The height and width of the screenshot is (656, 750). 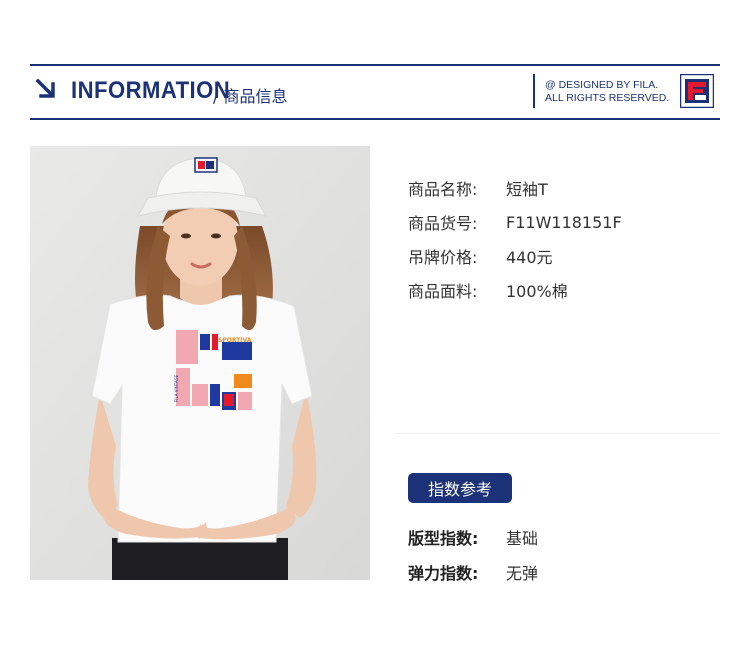 What do you see at coordinates (522, 538) in the screenshot?
I see `index-value: 基础` at bounding box center [522, 538].